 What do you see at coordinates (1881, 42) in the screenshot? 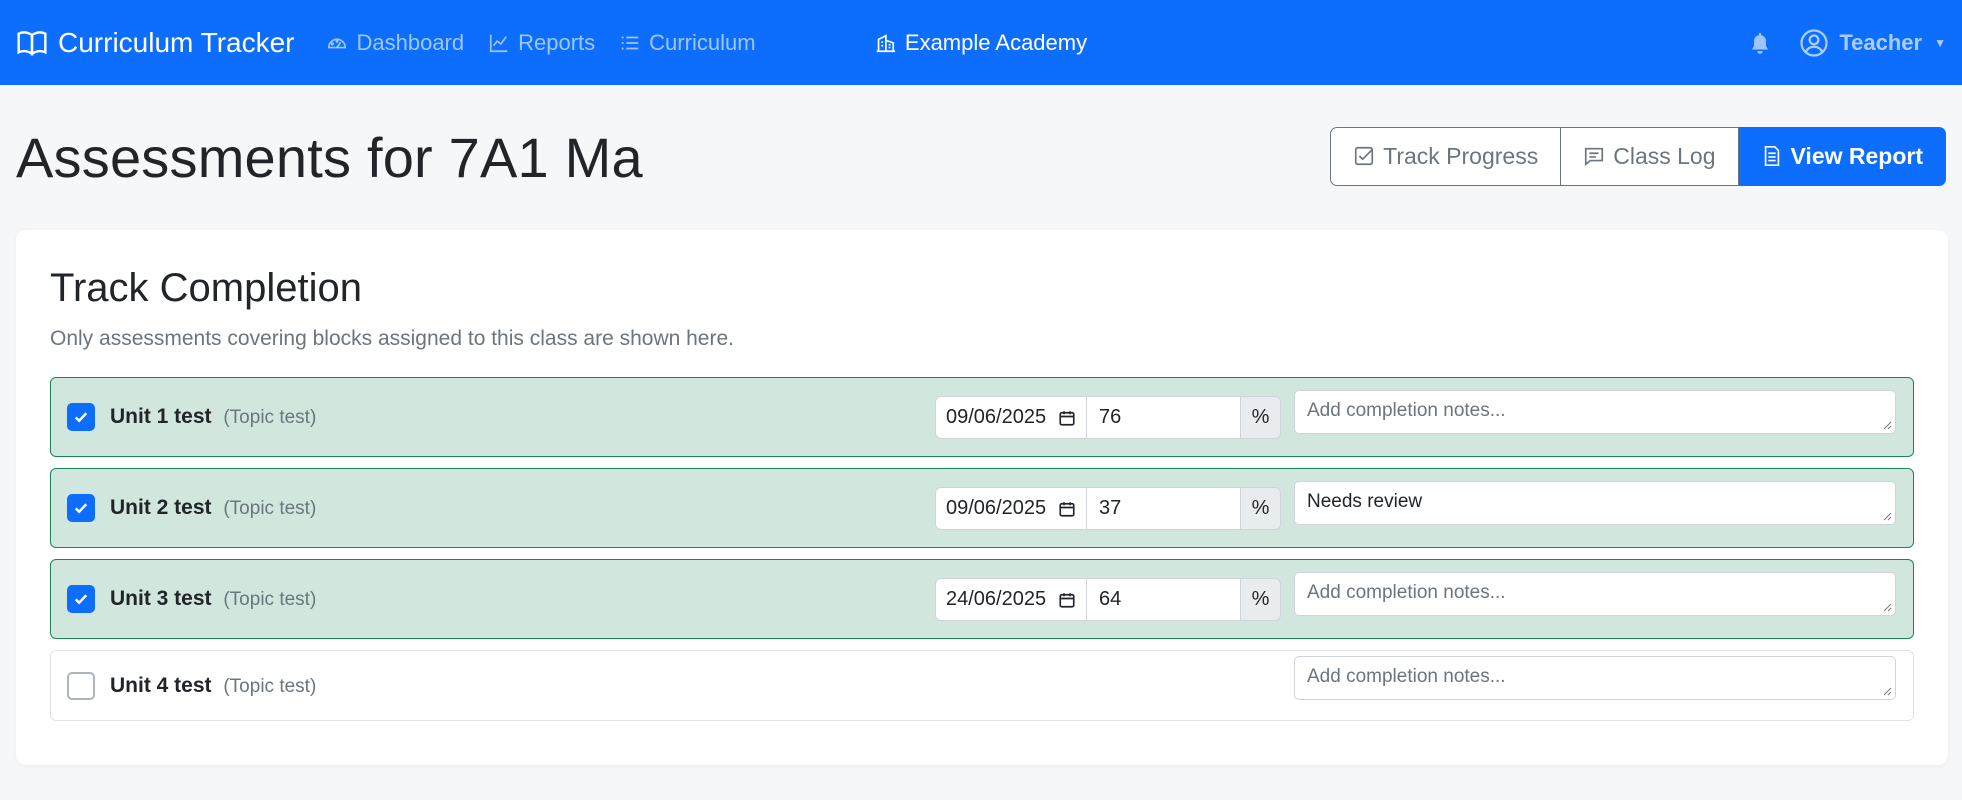
I see `user-name: Teacher` at bounding box center [1881, 42].